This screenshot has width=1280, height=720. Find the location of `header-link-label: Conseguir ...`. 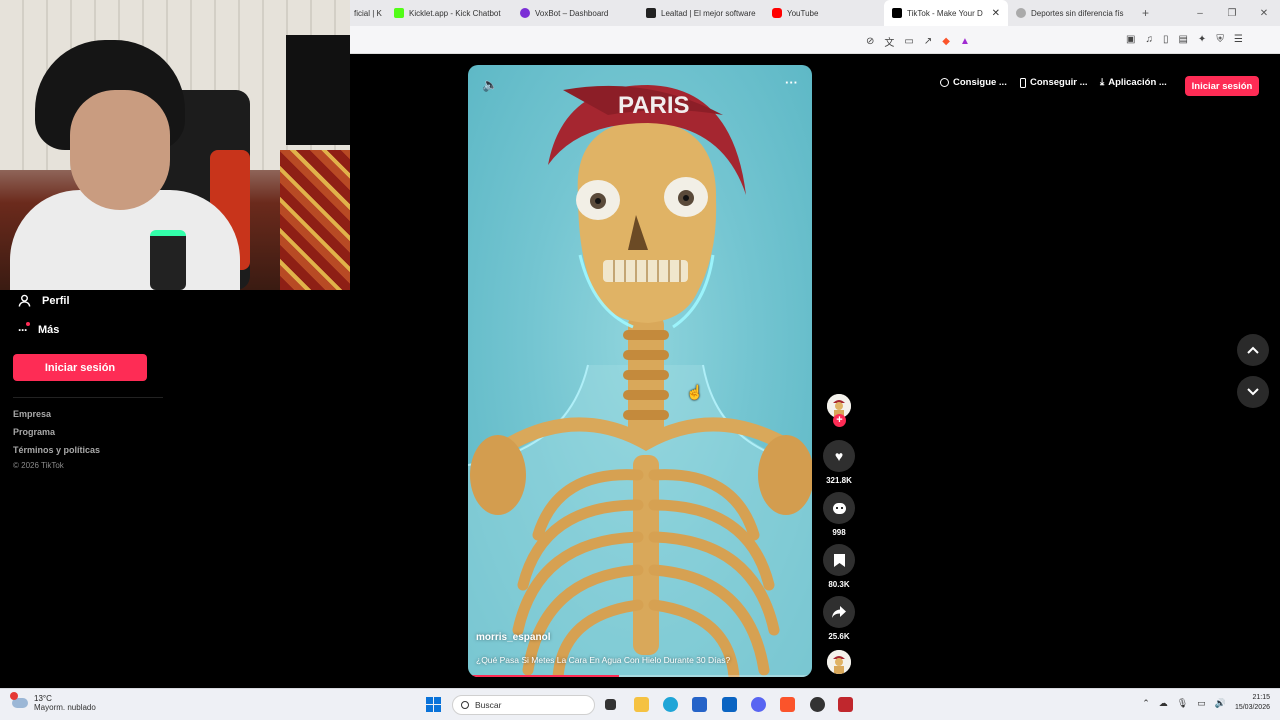

header-link-label: Conseguir ... is located at coordinates (1059, 82).